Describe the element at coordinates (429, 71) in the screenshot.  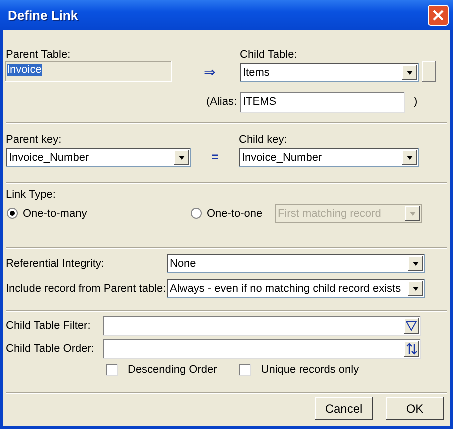
I see `browse-button` at that location.